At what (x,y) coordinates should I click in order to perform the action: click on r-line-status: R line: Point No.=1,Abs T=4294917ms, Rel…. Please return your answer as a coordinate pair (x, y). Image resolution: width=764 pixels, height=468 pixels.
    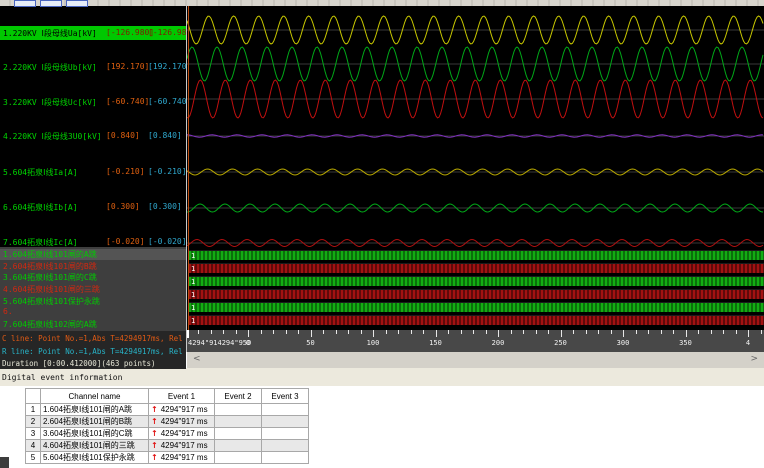
    Looking at the image, I should click on (94, 351).